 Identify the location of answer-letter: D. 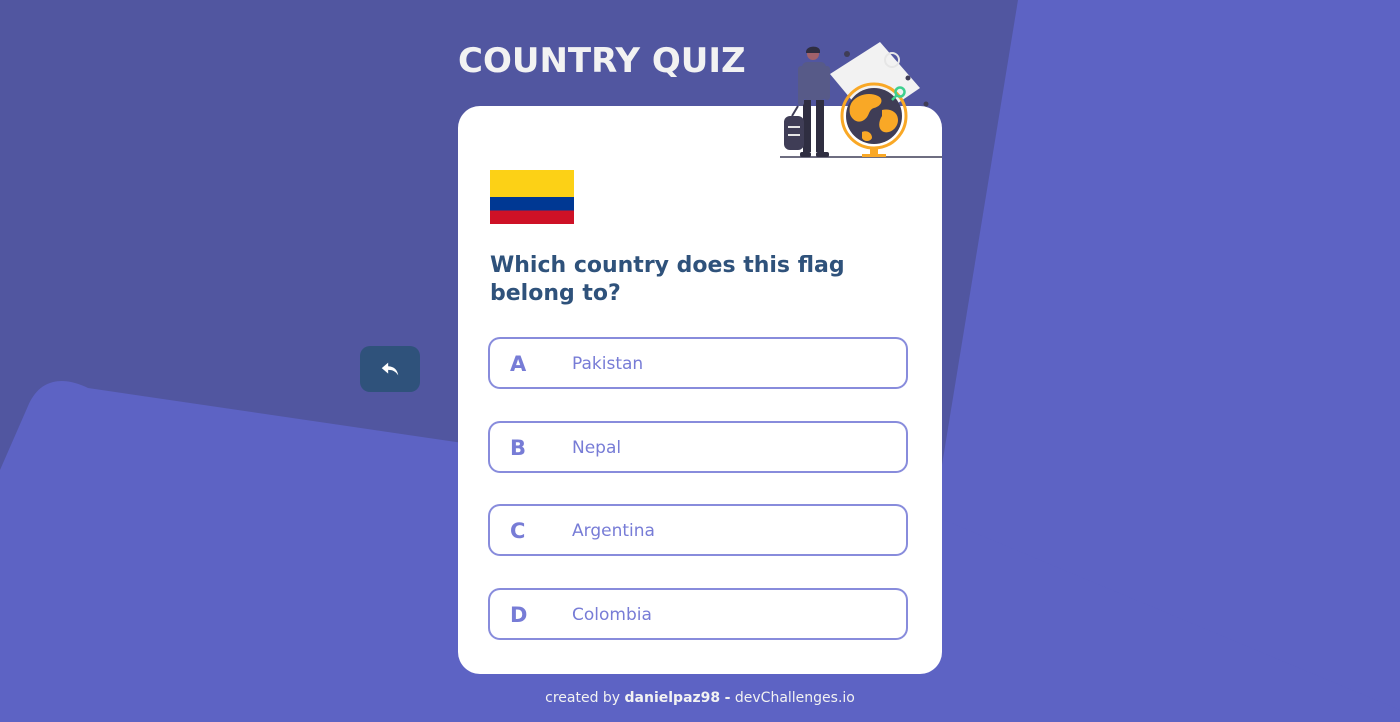
(519, 615).